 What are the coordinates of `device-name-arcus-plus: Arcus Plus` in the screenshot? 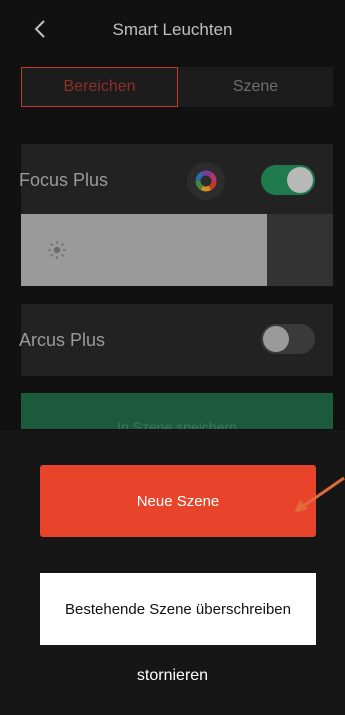 It's located at (62, 340).